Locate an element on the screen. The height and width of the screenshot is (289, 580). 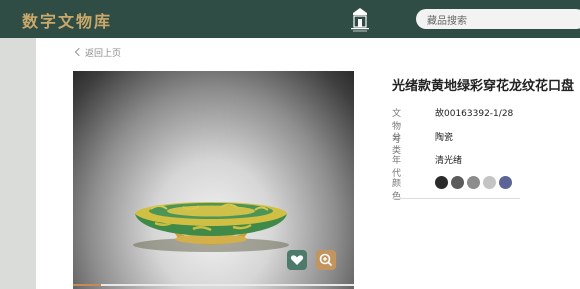
image-progress-track is located at coordinates (213, 285).